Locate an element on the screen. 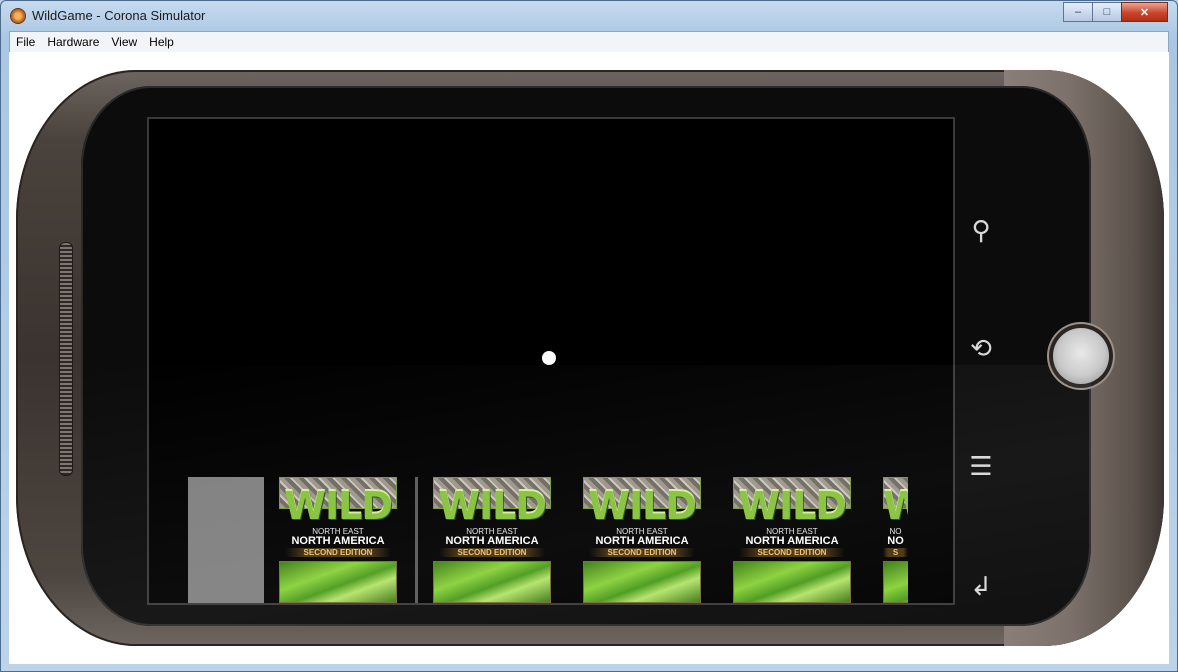 This screenshot has height=672, width=1178. window-controls: – □ ✕ is located at coordinates (1115, 12).